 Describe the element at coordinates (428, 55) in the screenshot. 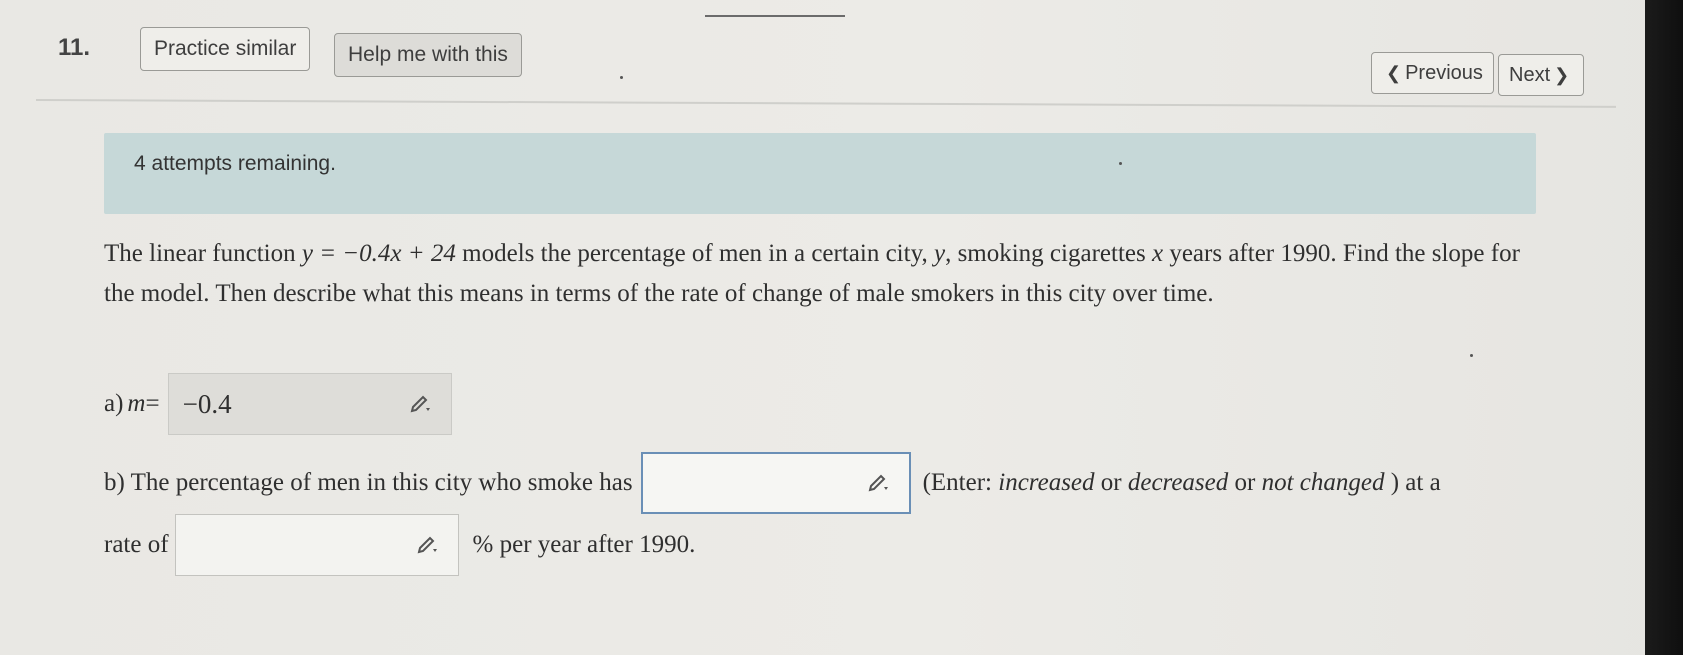

I see `help-me-button: Help me with this` at that location.